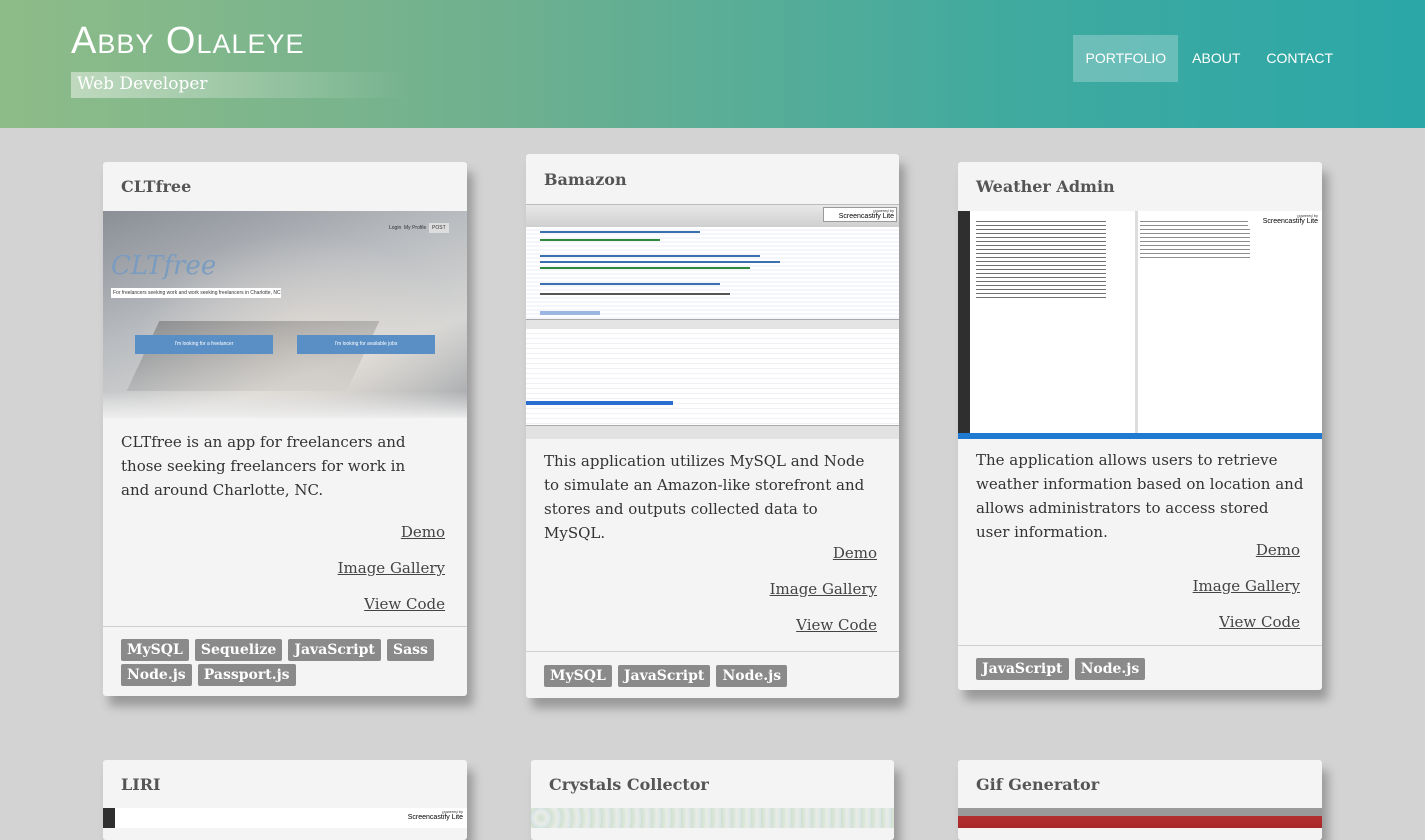 The image size is (1425, 840). I want to click on card-title: Crystals Collector, so click(629, 784).